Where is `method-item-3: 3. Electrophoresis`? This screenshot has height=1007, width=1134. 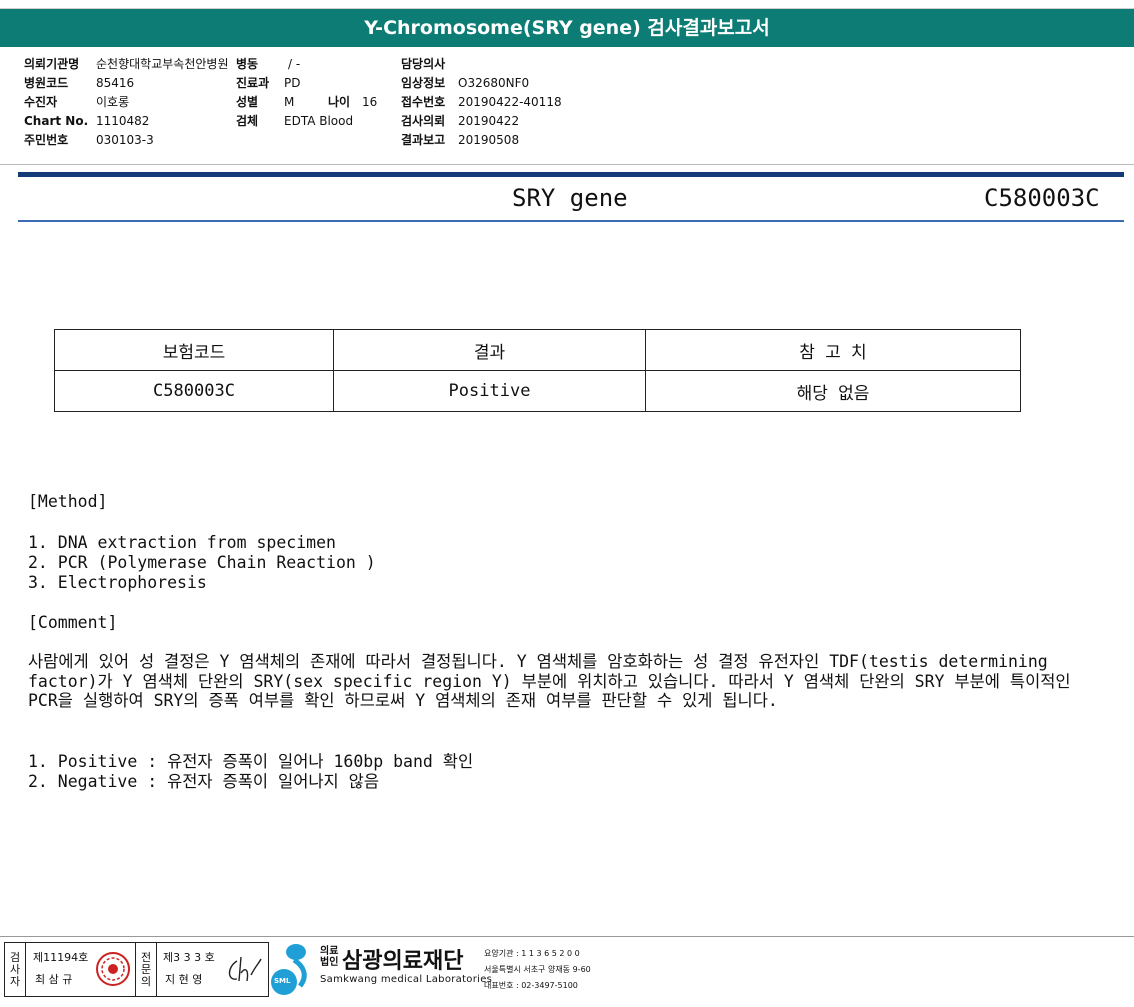 method-item-3: 3. Electrophoresis is located at coordinates (117, 582).